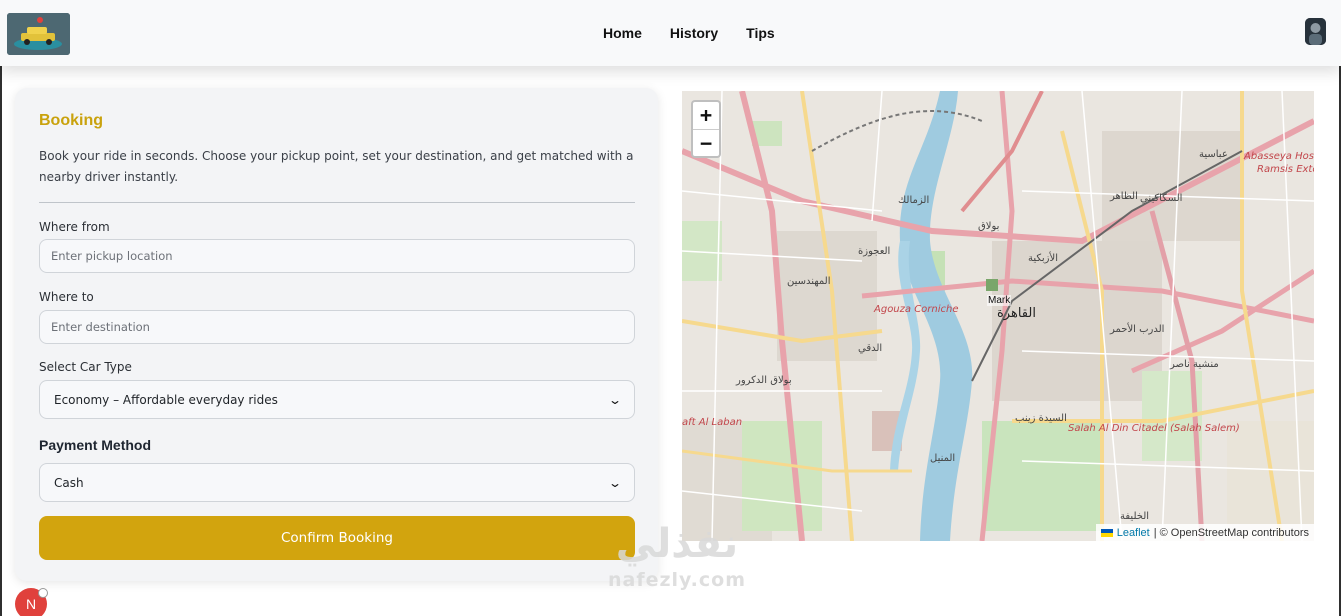 The image size is (1341, 616). What do you see at coordinates (71, 120) in the screenshot?
I see `booking-title: Booking` at bounding box center [71, 120].